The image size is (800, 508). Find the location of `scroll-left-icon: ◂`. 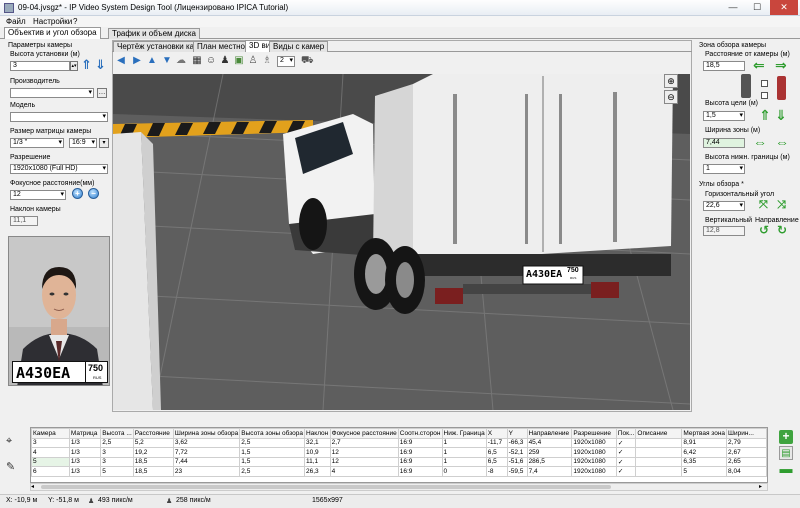

scroll-left-icon: ◂ is located at coordinates (35, 487).